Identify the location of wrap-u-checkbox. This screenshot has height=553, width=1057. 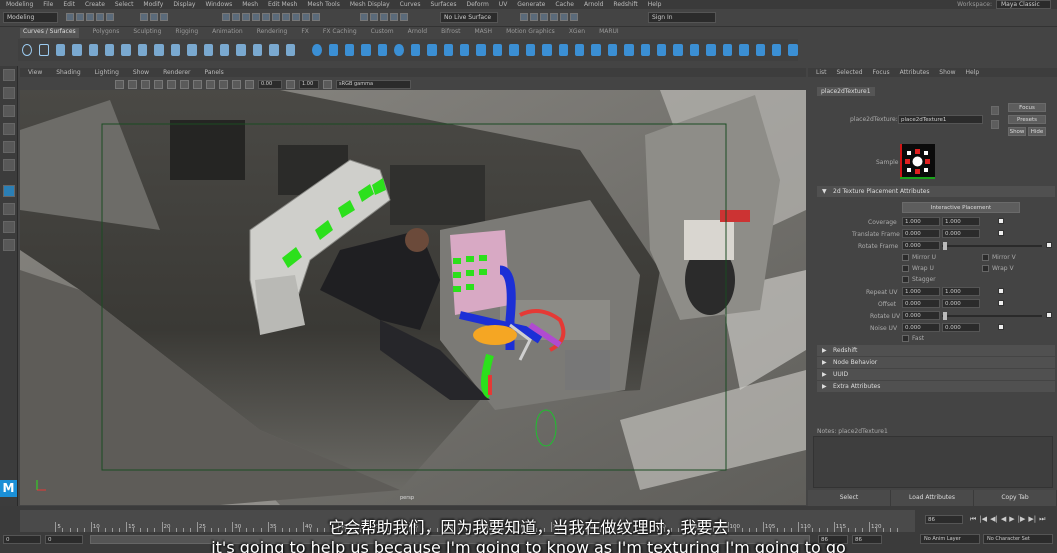
(905, 268).